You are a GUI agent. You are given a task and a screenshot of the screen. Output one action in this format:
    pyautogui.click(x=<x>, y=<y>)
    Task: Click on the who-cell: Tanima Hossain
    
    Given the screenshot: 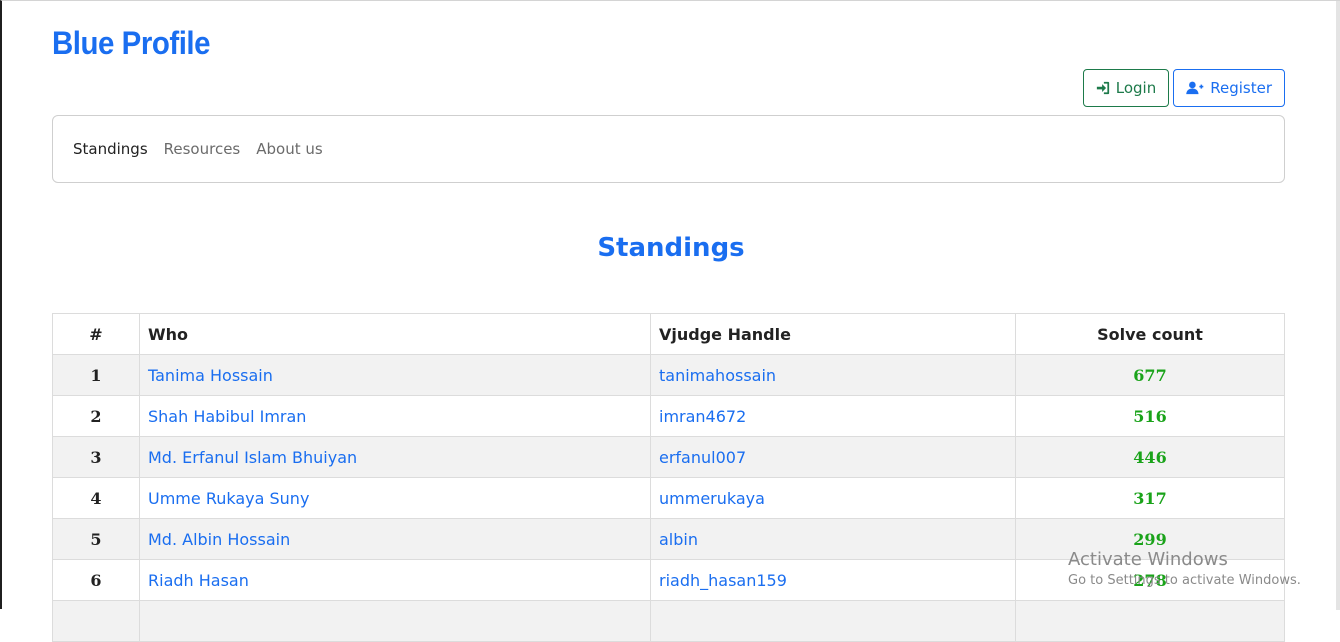 What is the action you would take?
    pyautogui.click(x=395, y=375)
    